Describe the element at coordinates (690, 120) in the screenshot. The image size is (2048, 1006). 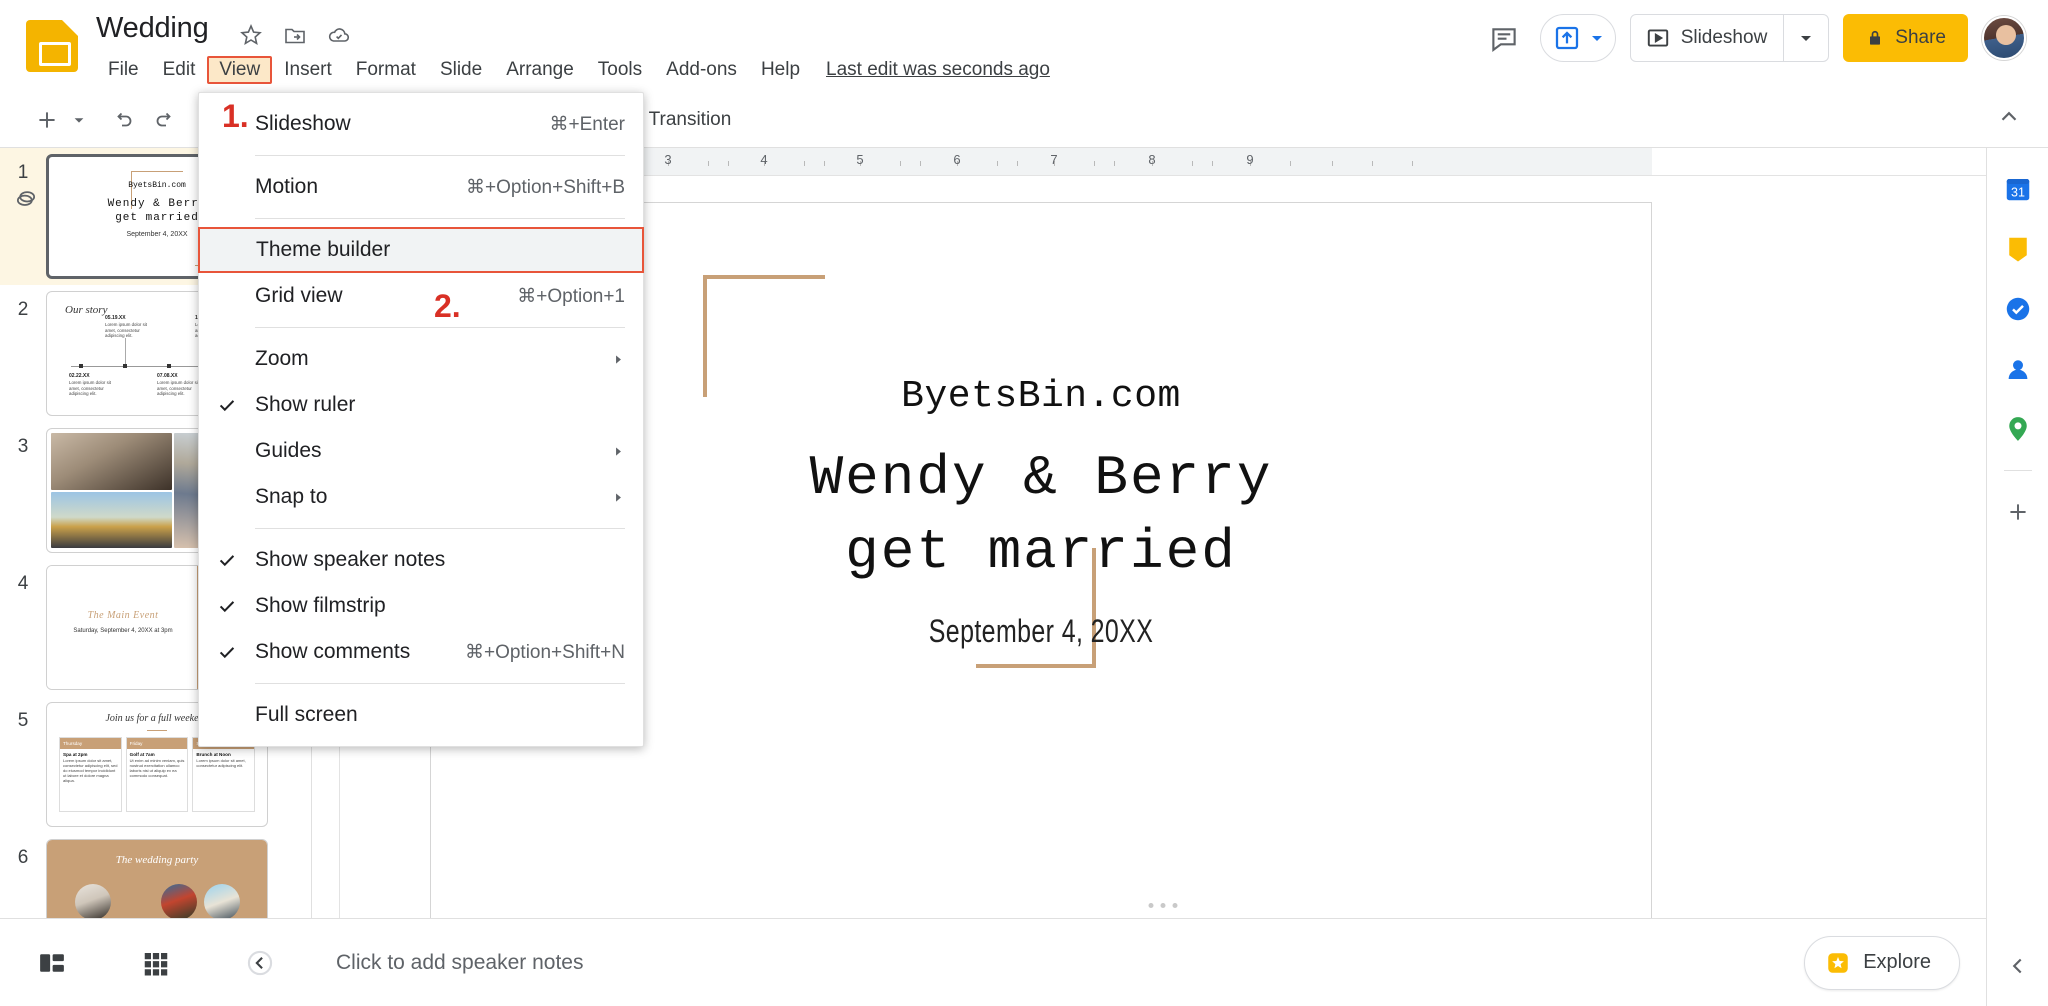
I see `transition-button: Transition` at that location.